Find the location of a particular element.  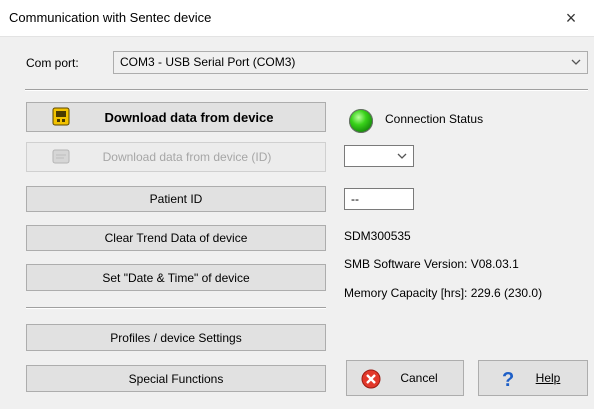

software-version: SMB Software Version: V08.03.1 is located at coordinates (431, 264).